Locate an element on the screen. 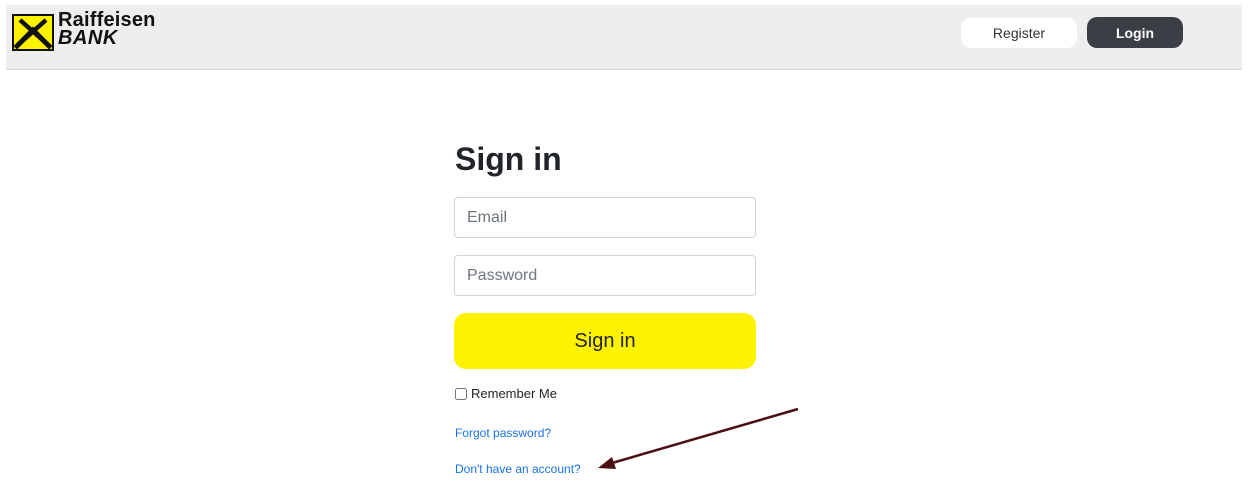 The width and height of the screenshot is (1254, 481). signup-link: Don't have an account? is located at coordinates (518, 469).